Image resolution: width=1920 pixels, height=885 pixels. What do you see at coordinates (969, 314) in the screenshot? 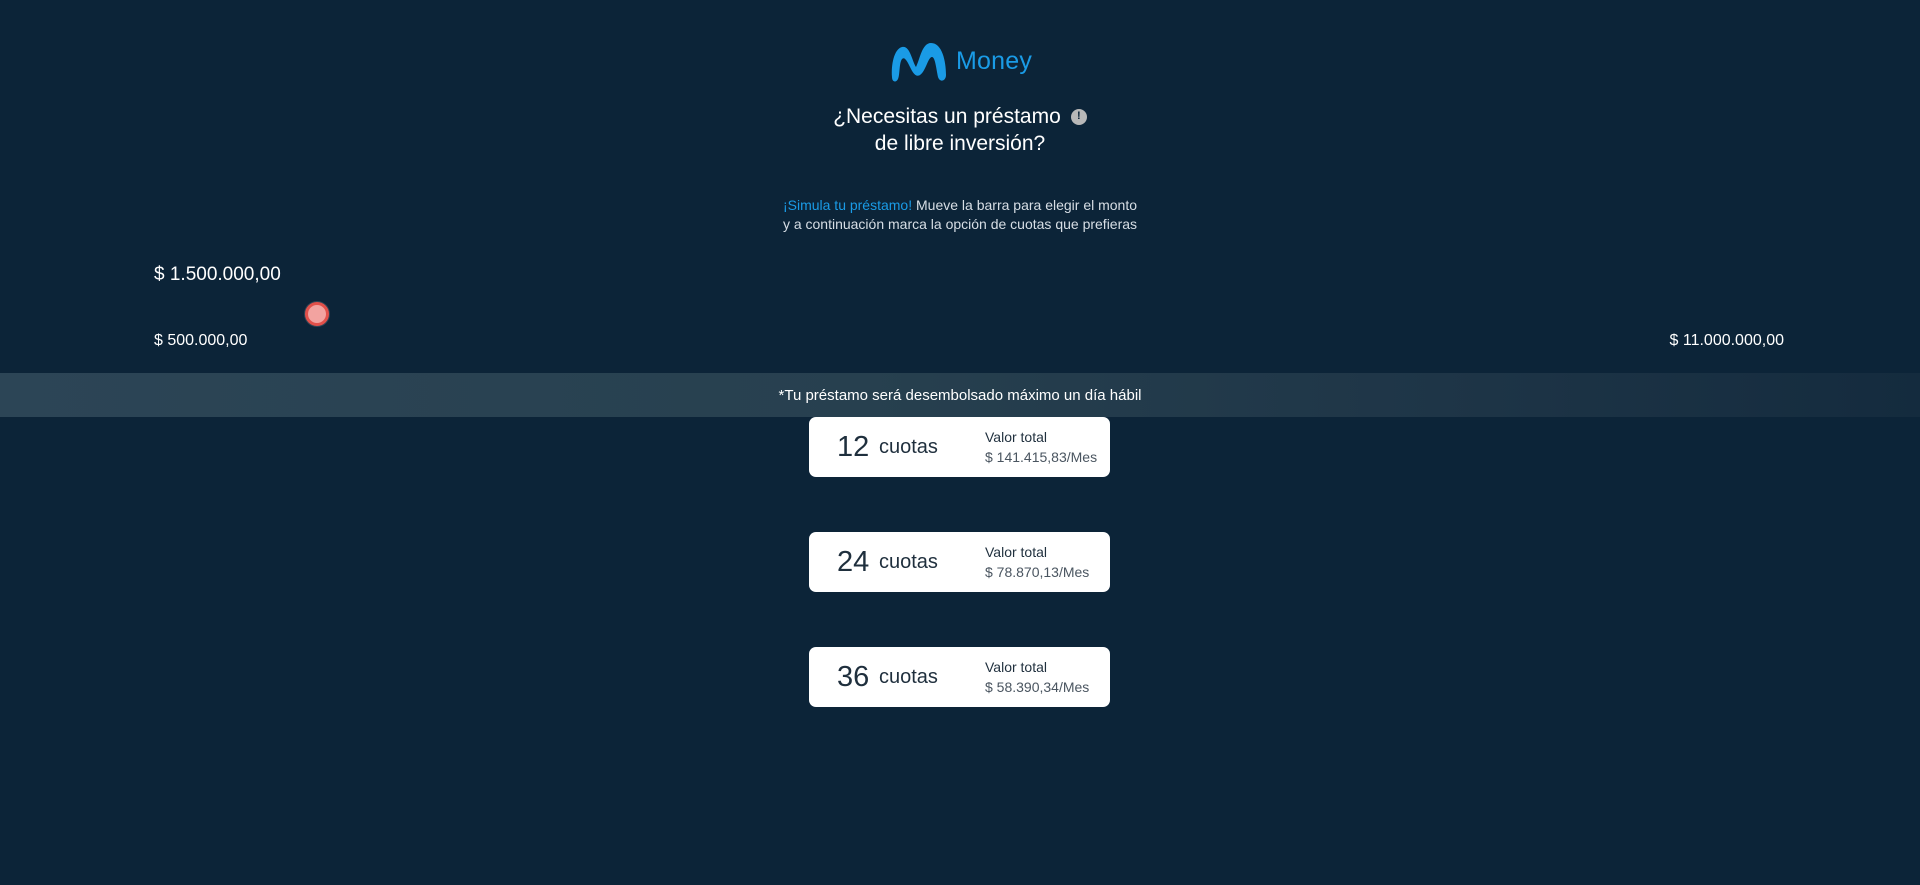
I see `amount-slider-track` at bounding box center [969, 314].